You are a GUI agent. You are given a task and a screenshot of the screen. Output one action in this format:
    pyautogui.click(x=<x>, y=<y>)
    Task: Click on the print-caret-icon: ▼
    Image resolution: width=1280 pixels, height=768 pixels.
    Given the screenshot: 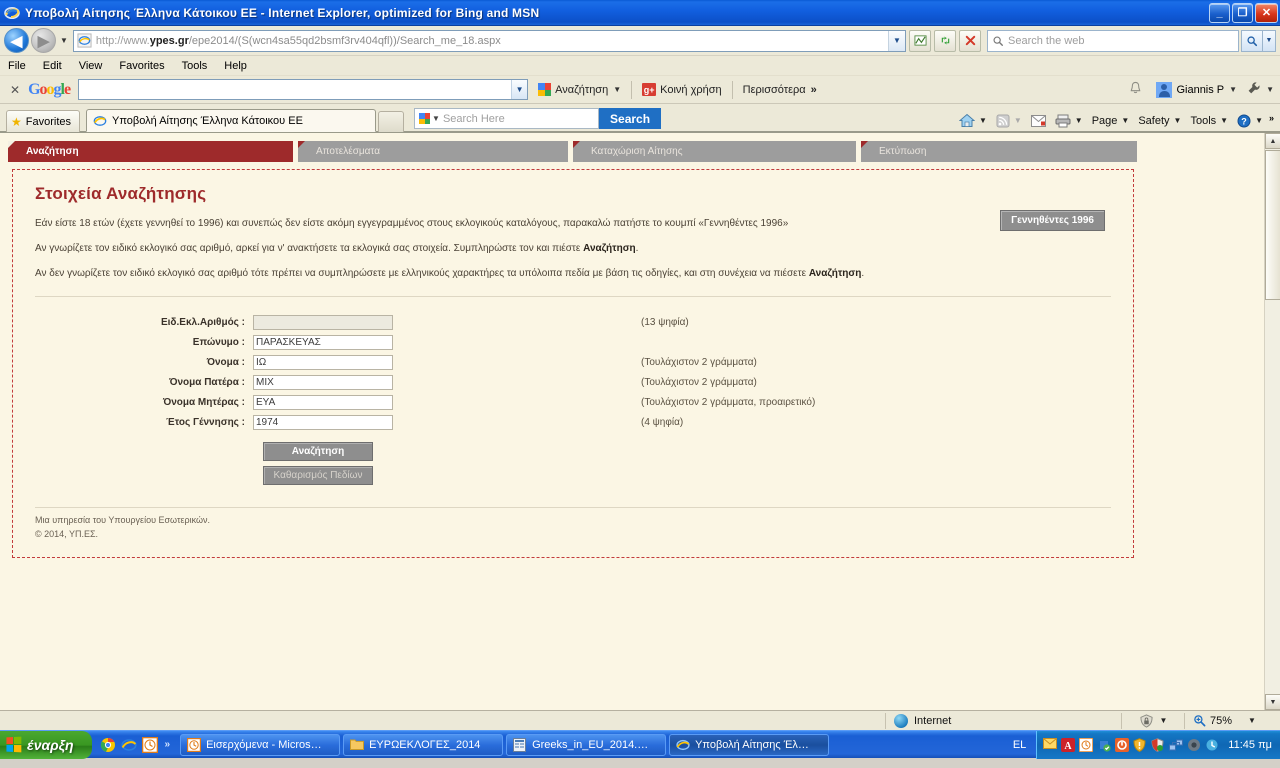 What is the action you would take?
    pyautogui.click(x=1079, y=120)
    